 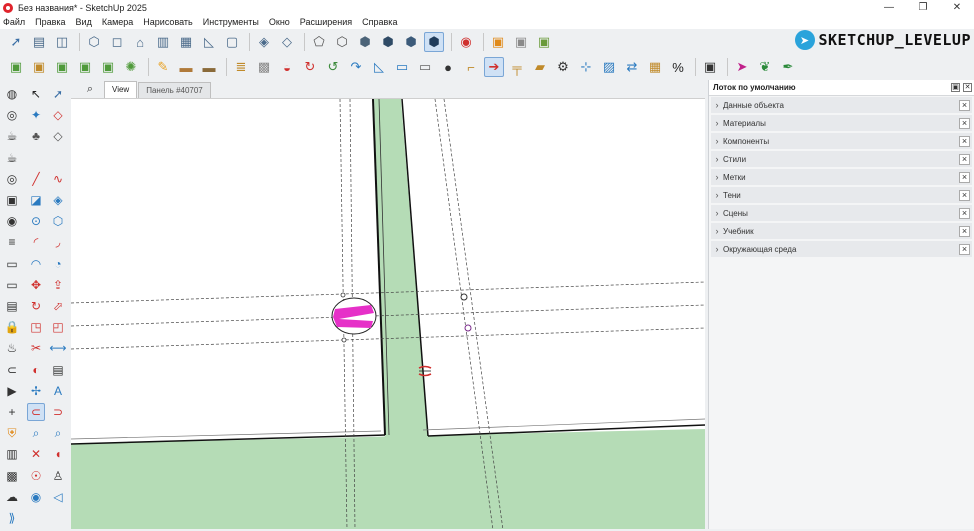 I want to click on rotated-rect-icon: ◈, so click(x=58, y=200).